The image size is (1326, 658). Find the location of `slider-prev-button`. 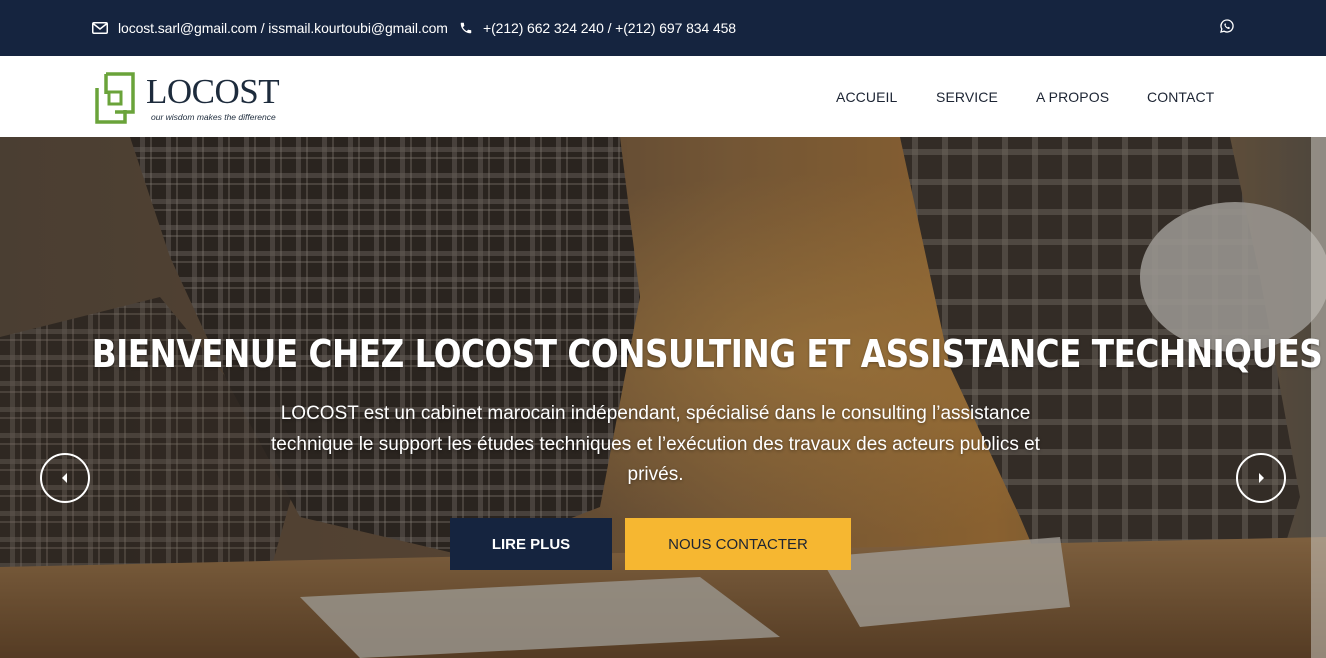

slider-prev-button is located at coordinates (65, 478).